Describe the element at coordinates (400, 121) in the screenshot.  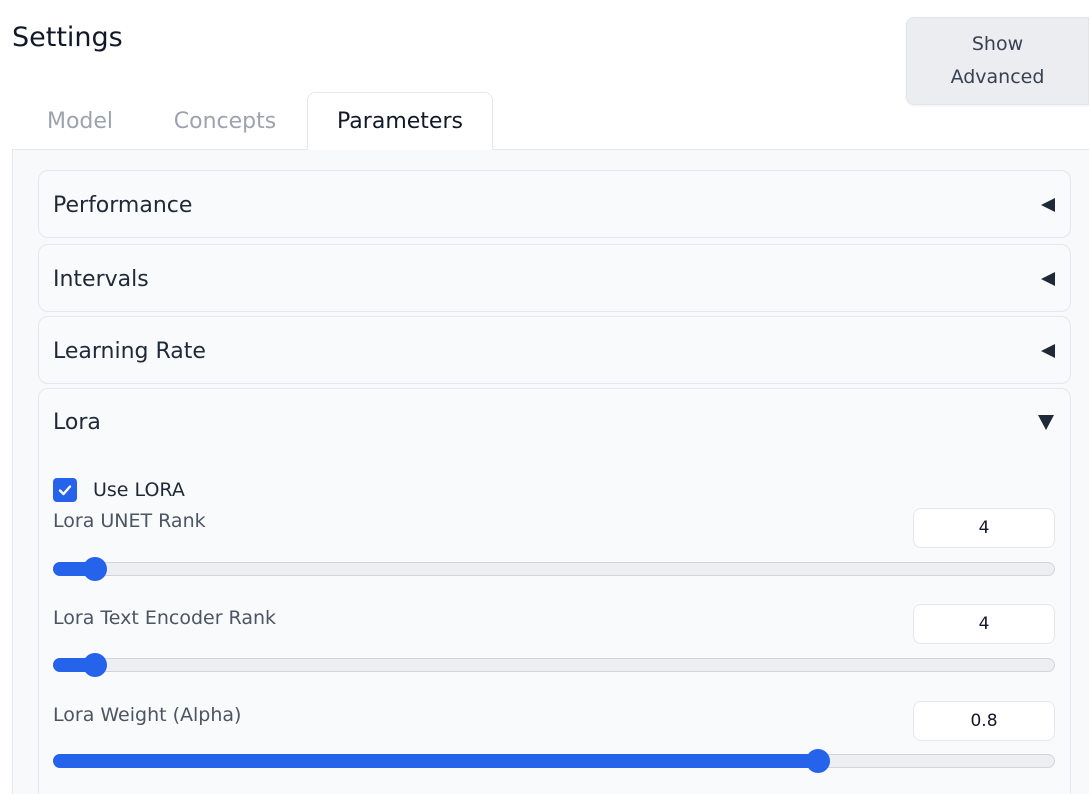
I see `tab-parameters: Parameters` at that location.